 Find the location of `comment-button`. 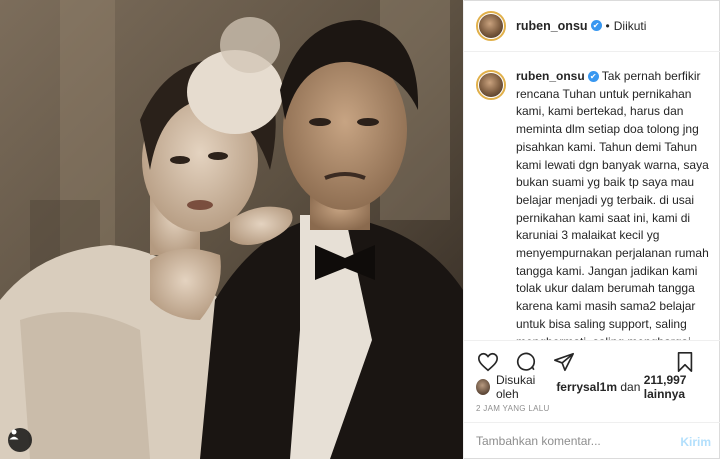

comment-button is located at coordinates (526, 362).